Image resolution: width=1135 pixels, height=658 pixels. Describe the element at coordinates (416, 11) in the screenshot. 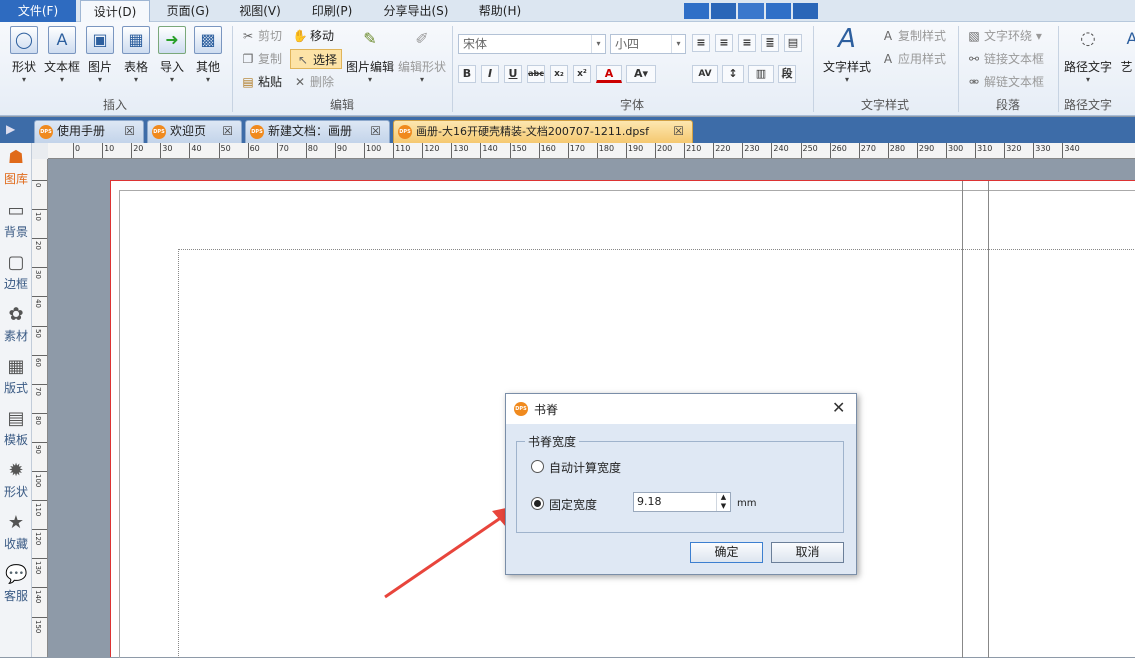

I see `menu-share-export: 分享导出(S)` at that location.